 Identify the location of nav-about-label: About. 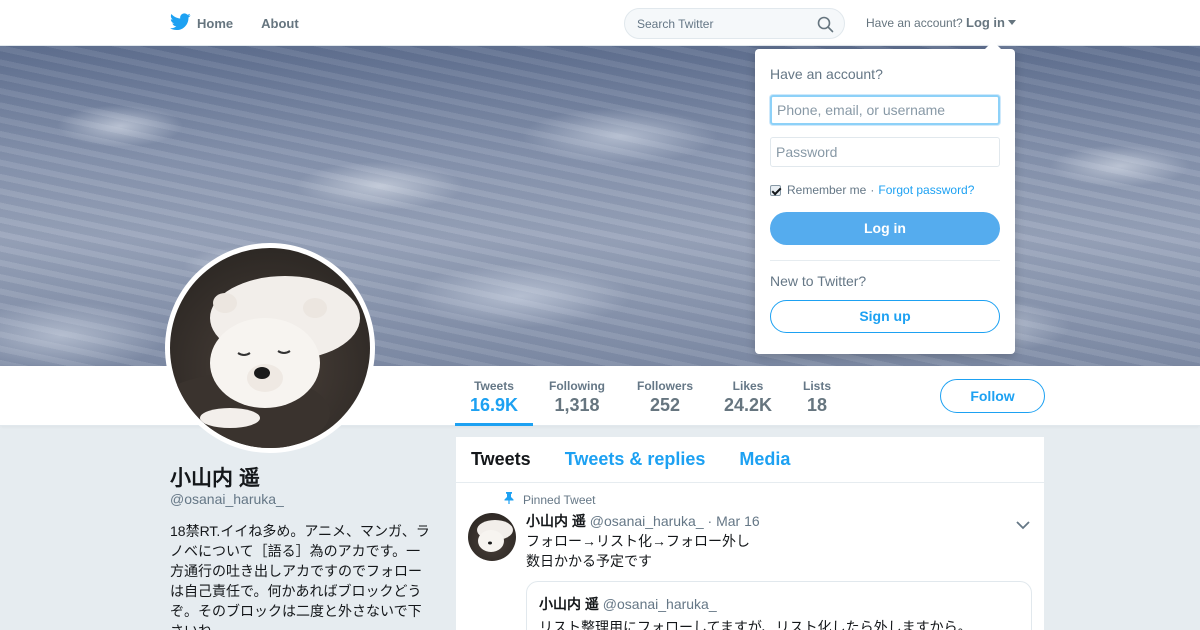
(280, 23).